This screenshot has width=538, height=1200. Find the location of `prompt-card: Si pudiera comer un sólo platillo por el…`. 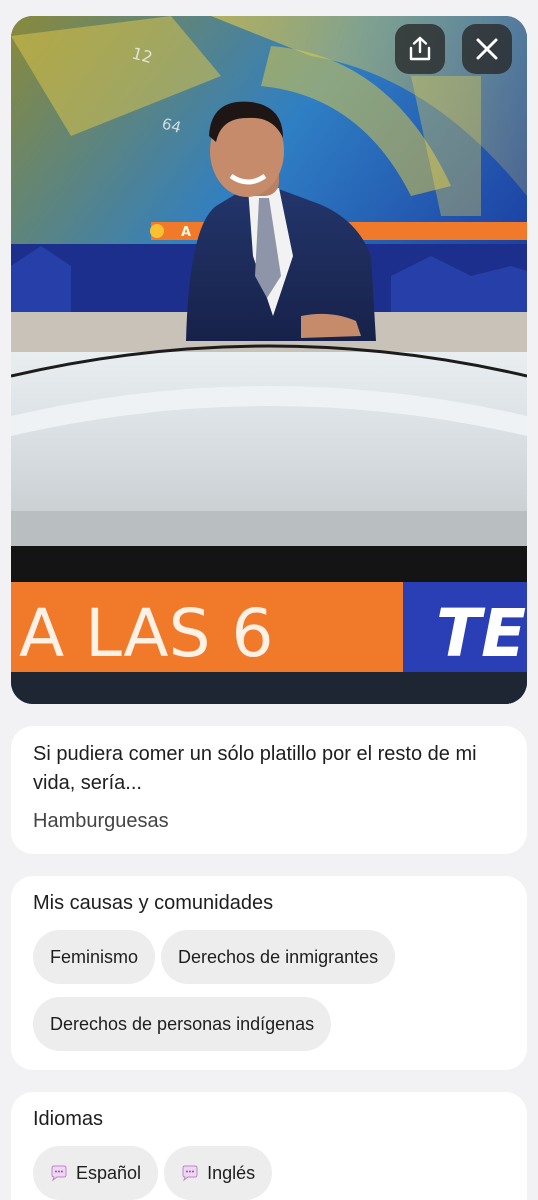

prompt-card: Si pudiera comer un sólo platillo por el… is located at coordinates (269, 790).